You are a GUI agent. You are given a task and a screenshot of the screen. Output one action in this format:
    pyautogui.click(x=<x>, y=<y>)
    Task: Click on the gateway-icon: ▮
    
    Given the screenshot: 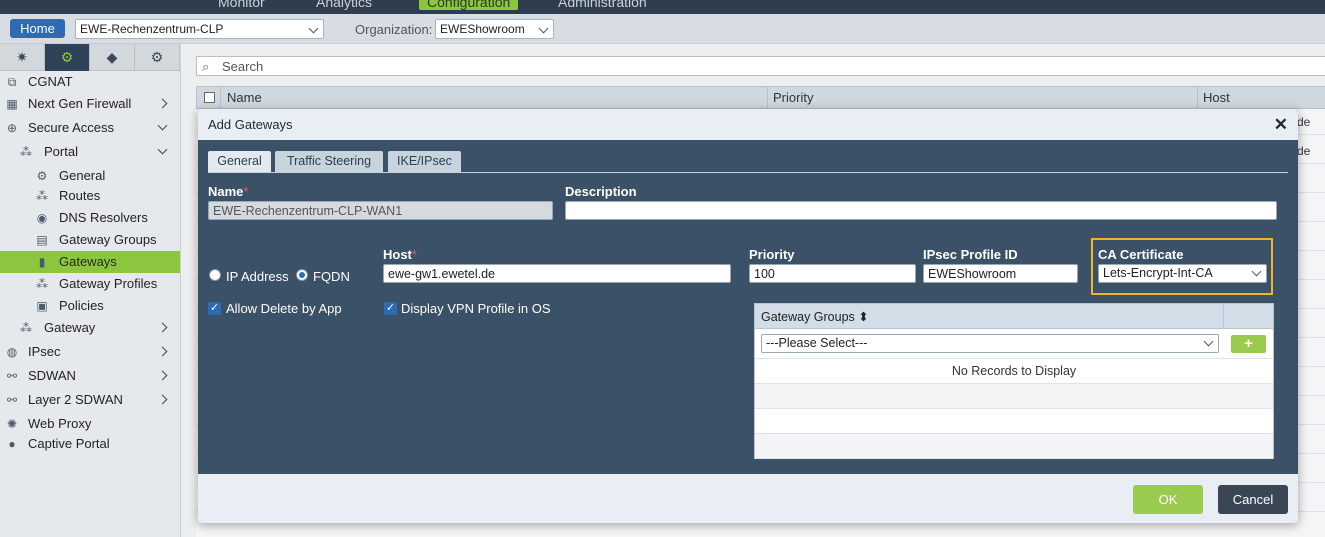 What is the action you would take?
    pyautogui.click(x=42, y=262)
    